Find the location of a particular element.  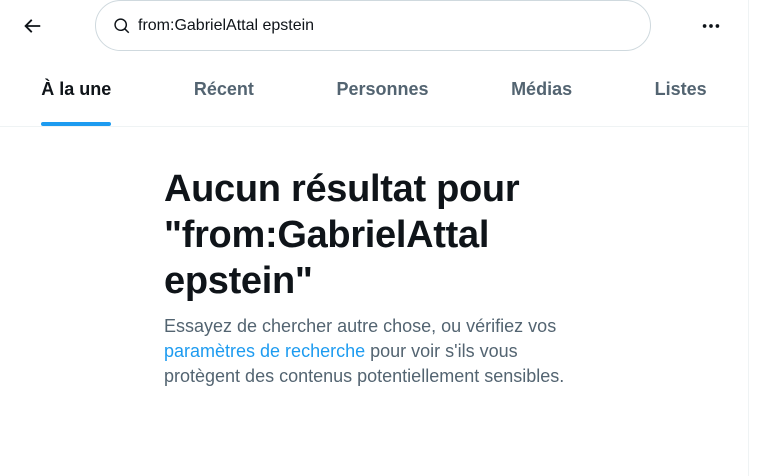

search-header is located at coordinates (374, 26).